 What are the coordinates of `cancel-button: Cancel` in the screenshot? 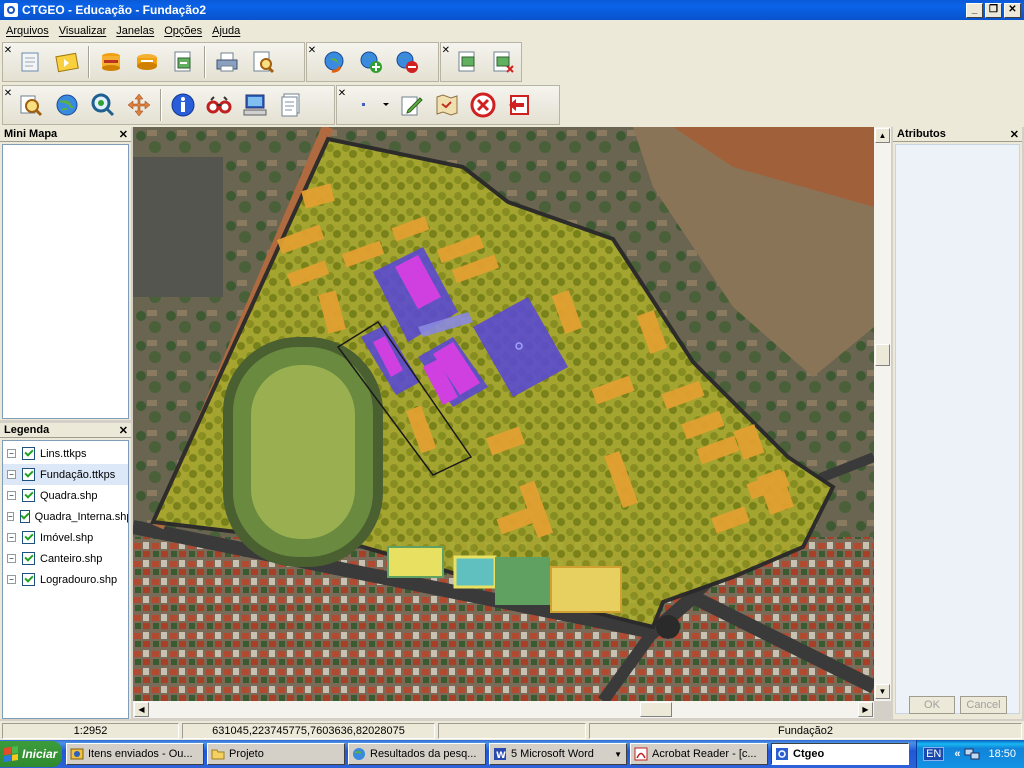 It's located at (983, 705).